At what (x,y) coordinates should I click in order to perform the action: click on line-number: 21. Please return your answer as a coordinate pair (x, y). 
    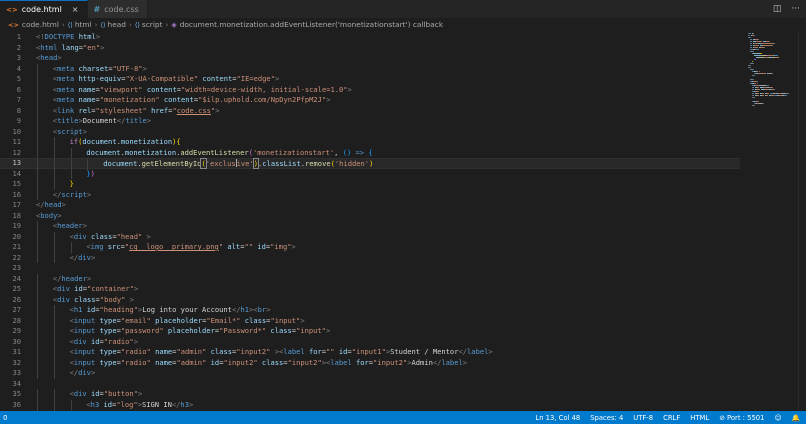
    Looking at the image, I should click on (10, 247).